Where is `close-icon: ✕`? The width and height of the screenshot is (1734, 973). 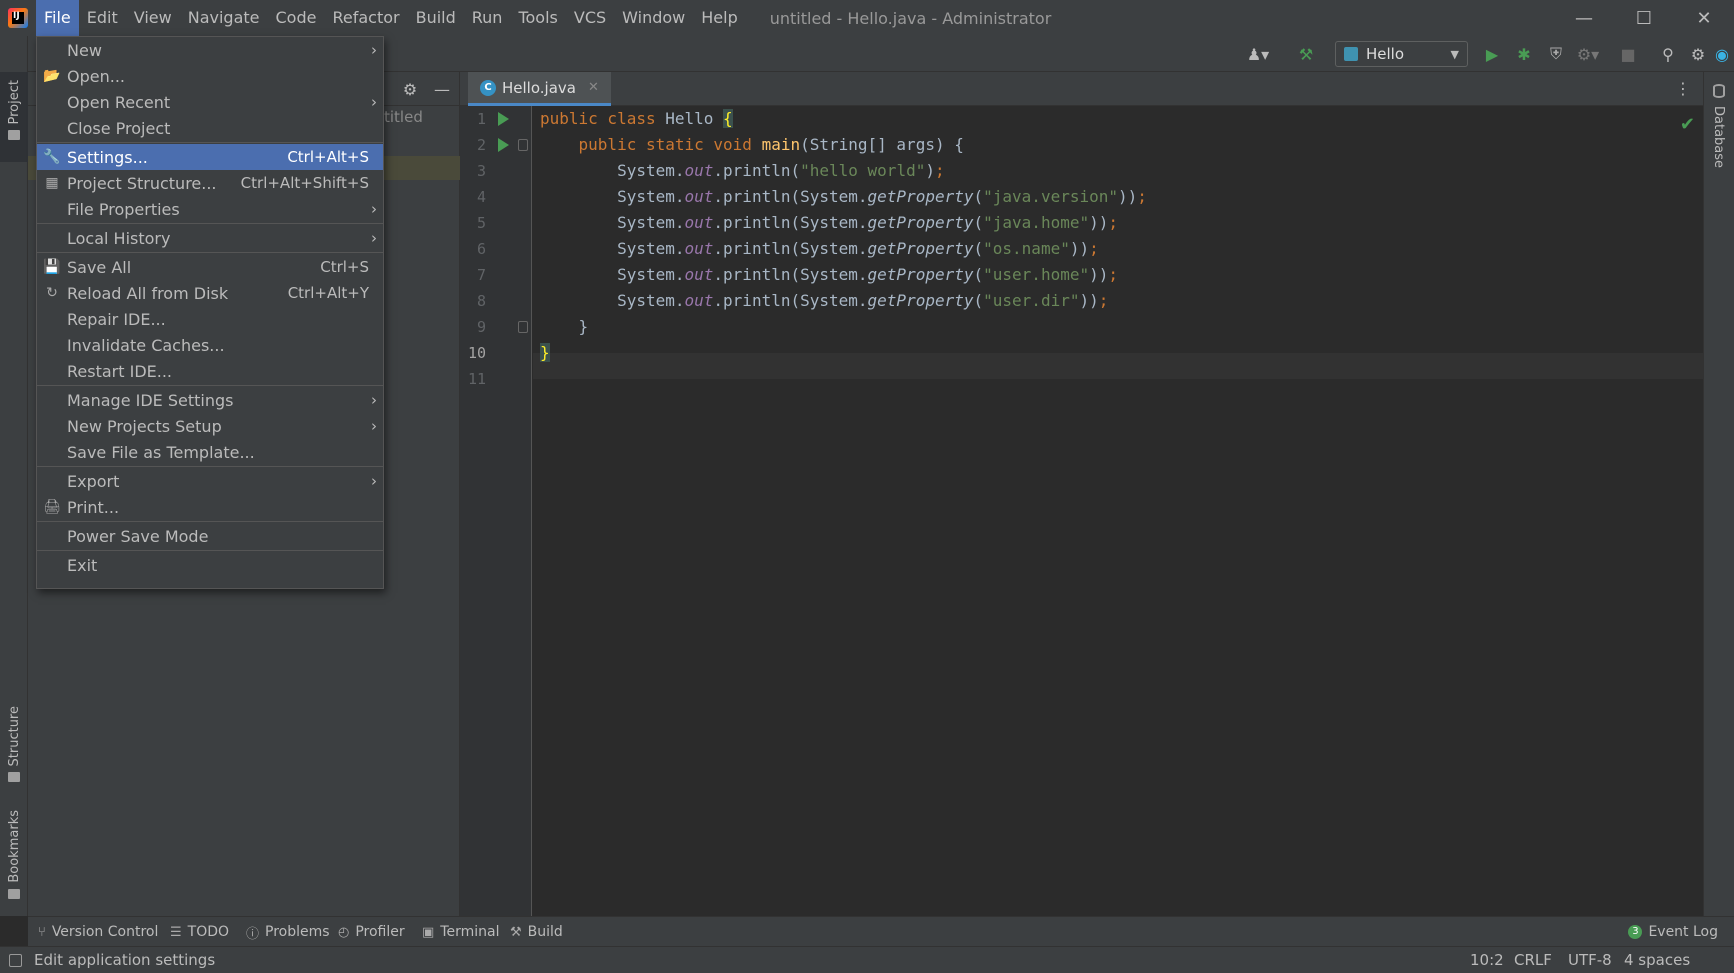 close-icon: ✕ is located at coordinates (1704, 18).